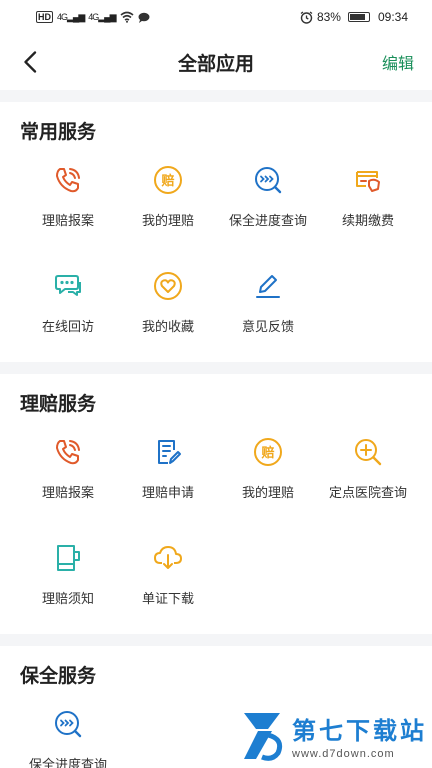 This screenshot has height=768, width=432. I want to click on status-left: HD 4G▂▄▆ 4G▂▄▆, so click(93, 17).